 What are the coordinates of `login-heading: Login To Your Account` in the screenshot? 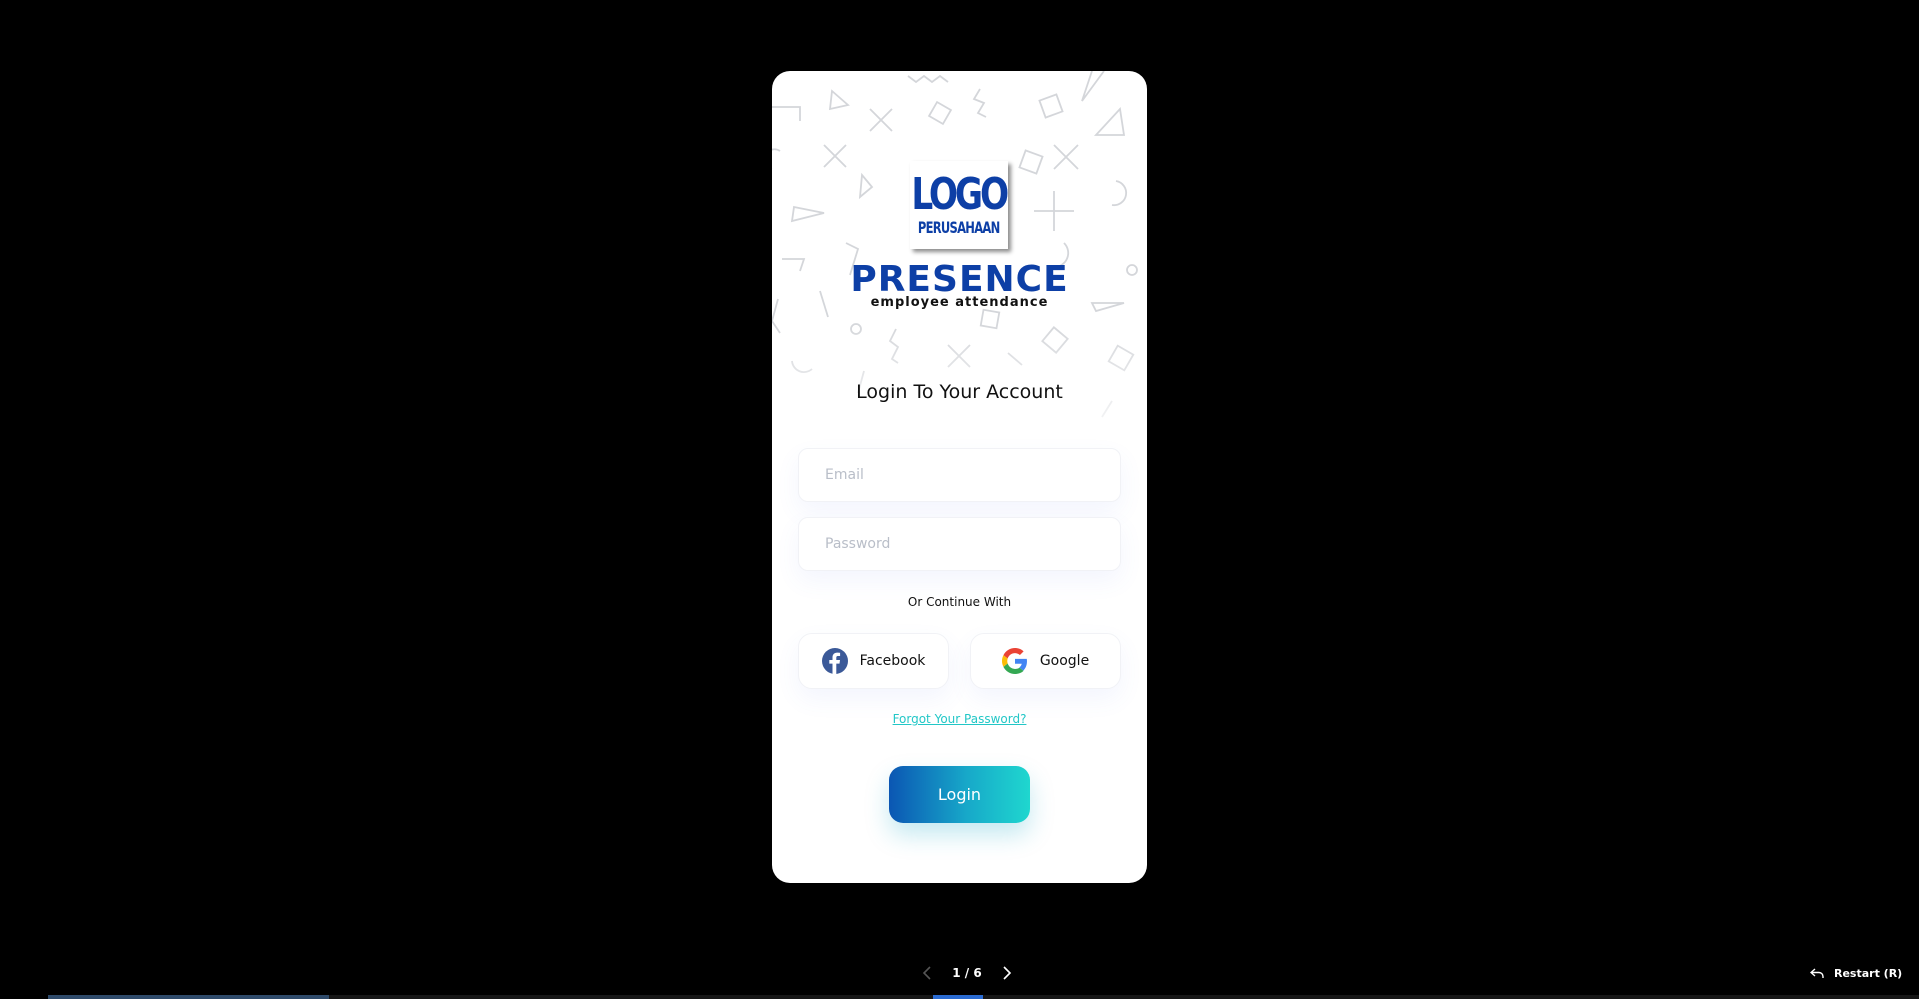 It's located at (959, 392).